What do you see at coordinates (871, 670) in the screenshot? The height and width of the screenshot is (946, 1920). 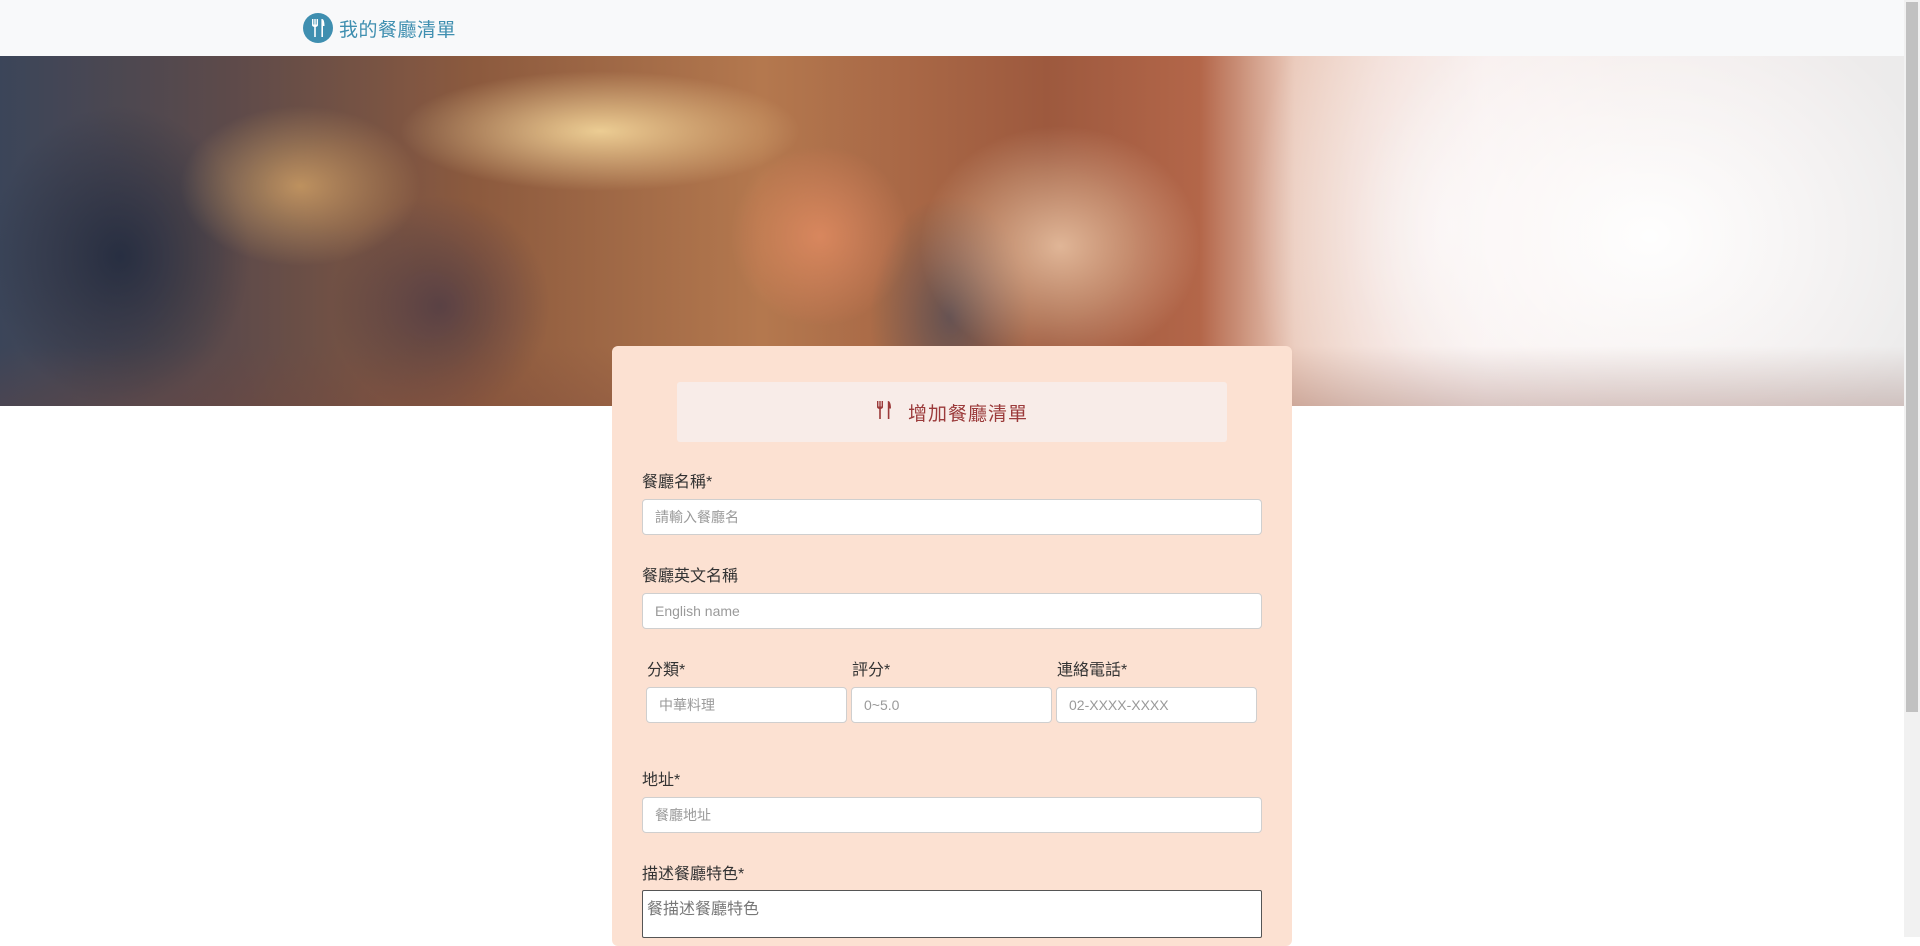 I see `rating-label: 評分*` at bounding box center [871, 670].